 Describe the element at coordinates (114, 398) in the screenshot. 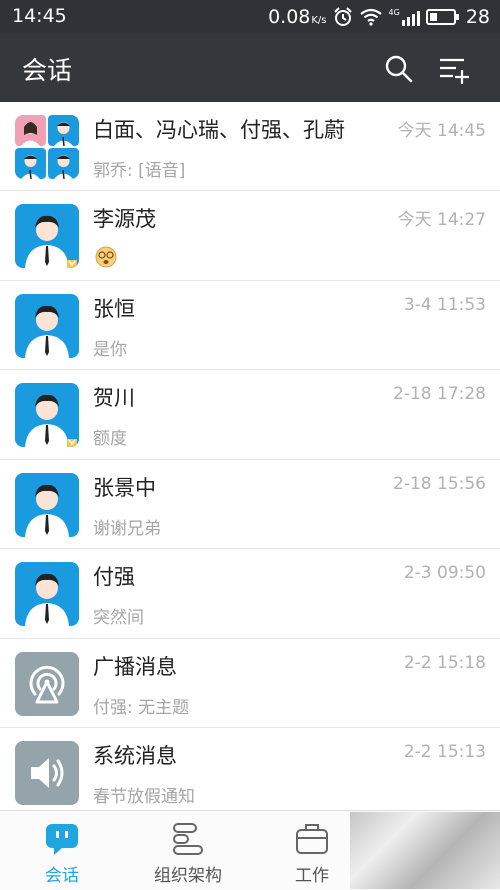

I see `conversation-name: 贺川` at that location.